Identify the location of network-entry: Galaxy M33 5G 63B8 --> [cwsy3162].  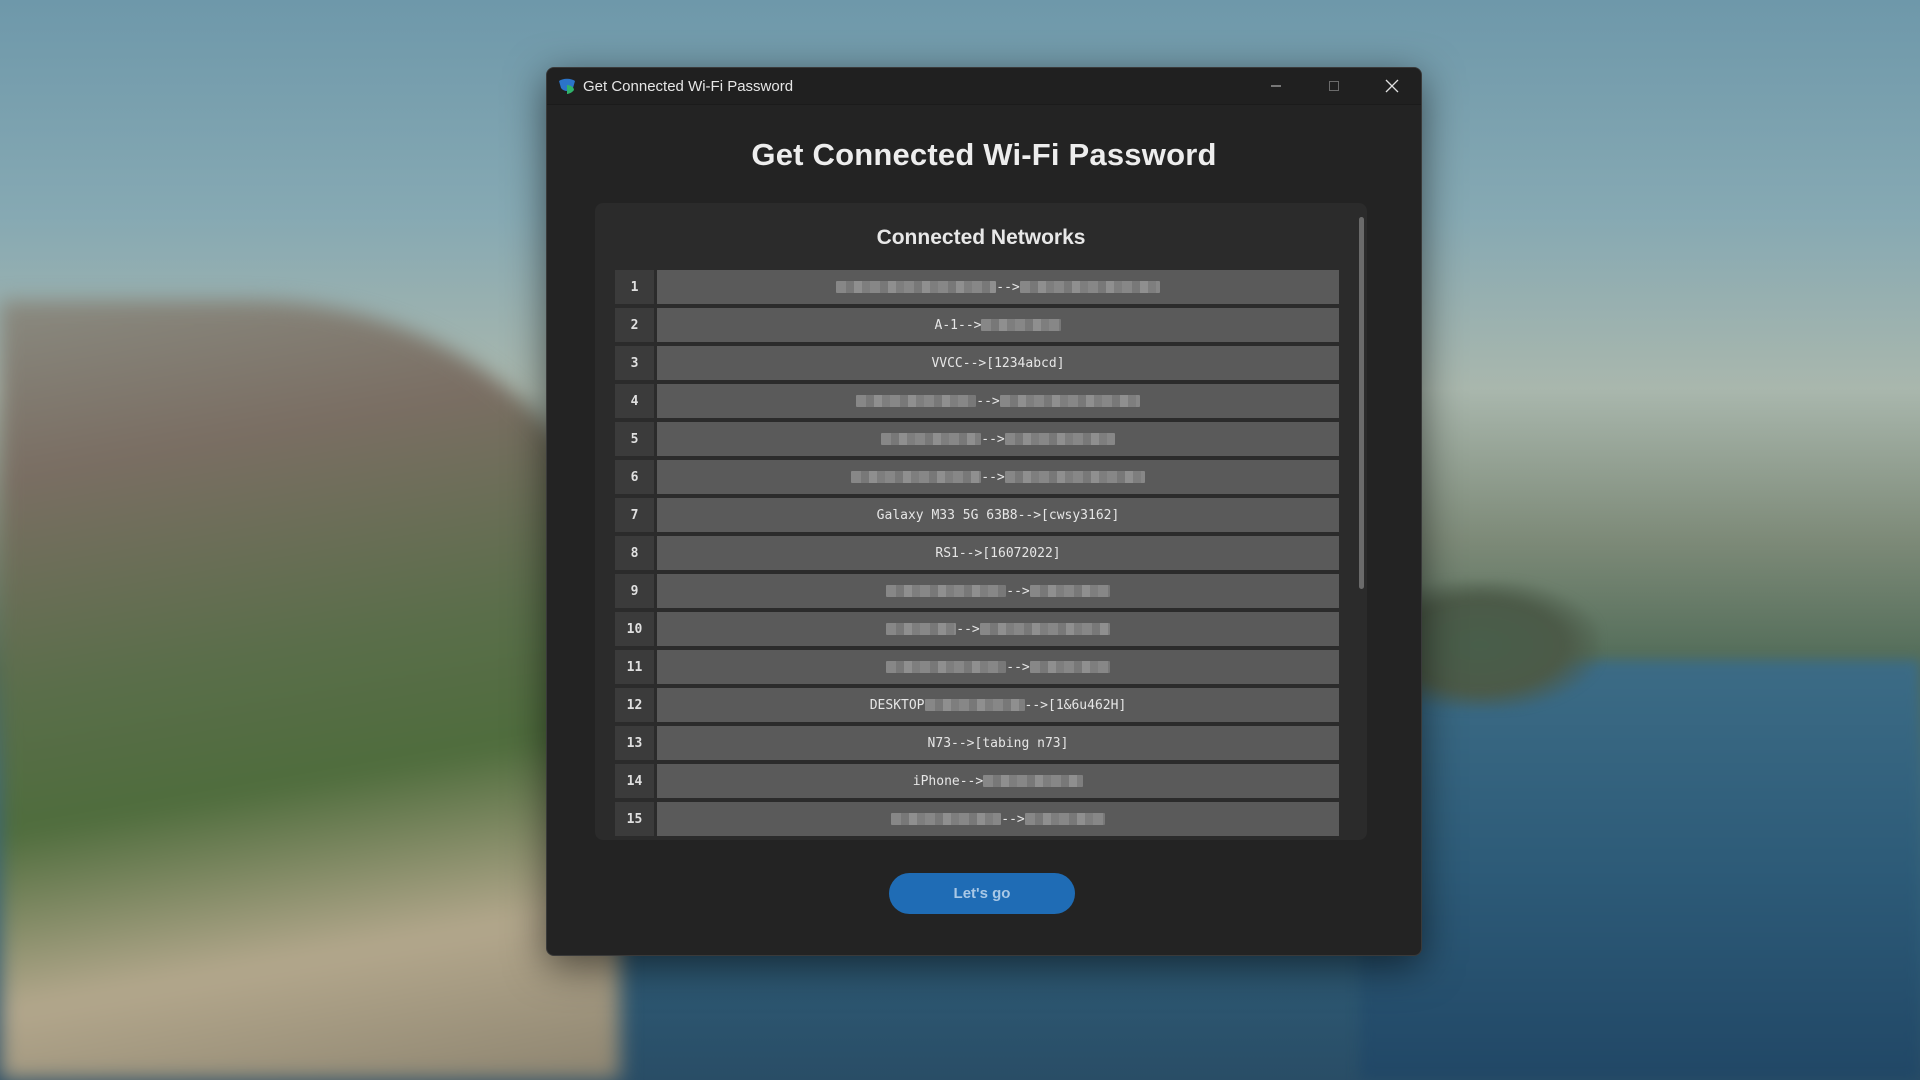
(998, 515).